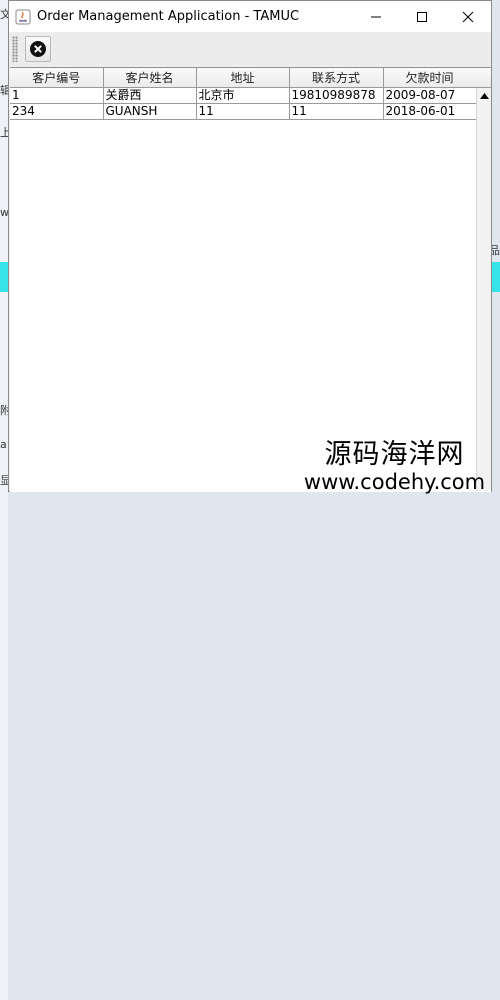 Image resolution: width=500 pixels, height=1000 pixels. What do you see at coordinates (23, 17) in the screenshot?
I see `java-app-icon` at bounding box center [23, 17].